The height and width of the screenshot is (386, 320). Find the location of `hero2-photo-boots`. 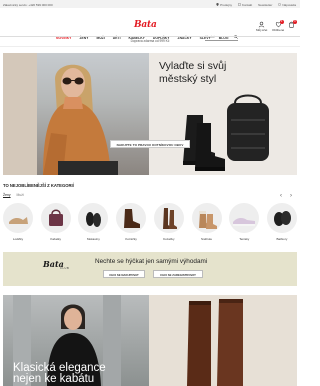

hero2-photo-boots is located at coordinates (223, 340).